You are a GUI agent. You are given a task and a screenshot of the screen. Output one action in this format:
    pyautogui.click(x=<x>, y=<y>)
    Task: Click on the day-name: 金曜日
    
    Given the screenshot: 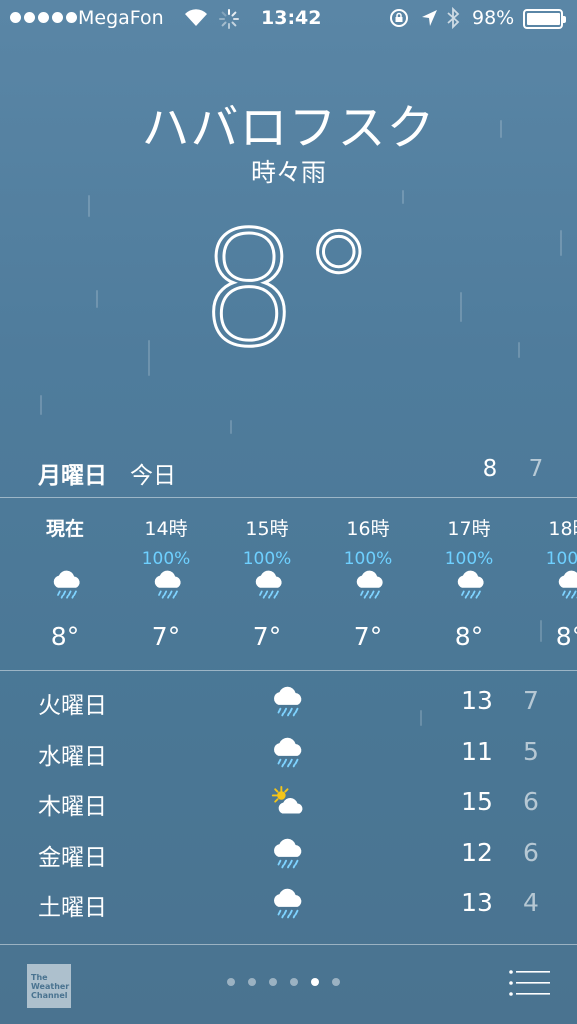 What is the action you would take?
    pyautogui.click(x=72, y=857)
    